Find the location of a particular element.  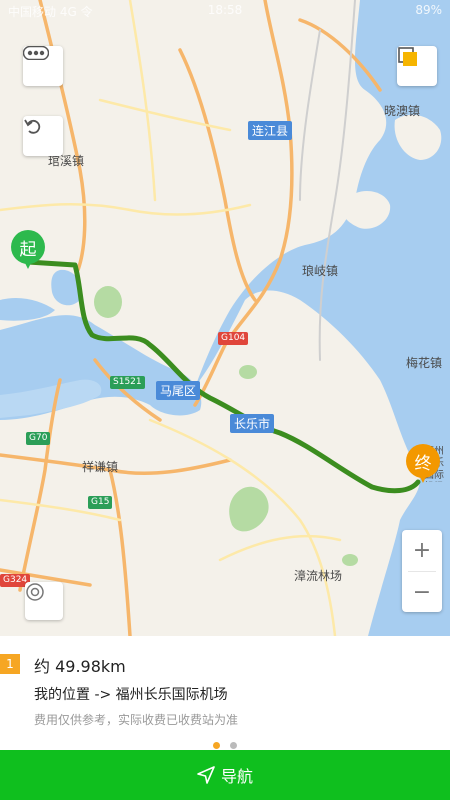

more-options-button is located at coordinates (43, 66).